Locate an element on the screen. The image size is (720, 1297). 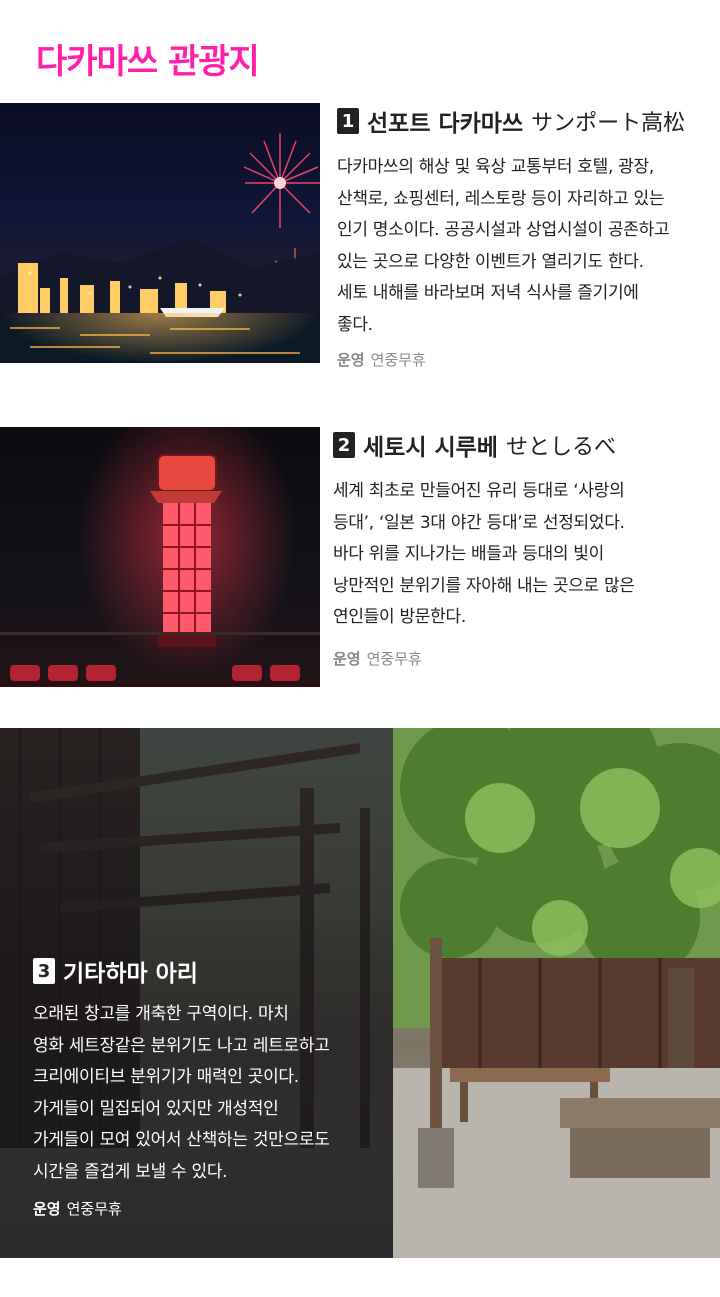
section-1-title-jp: サンポート高松 is located at coordinates (608, 123).